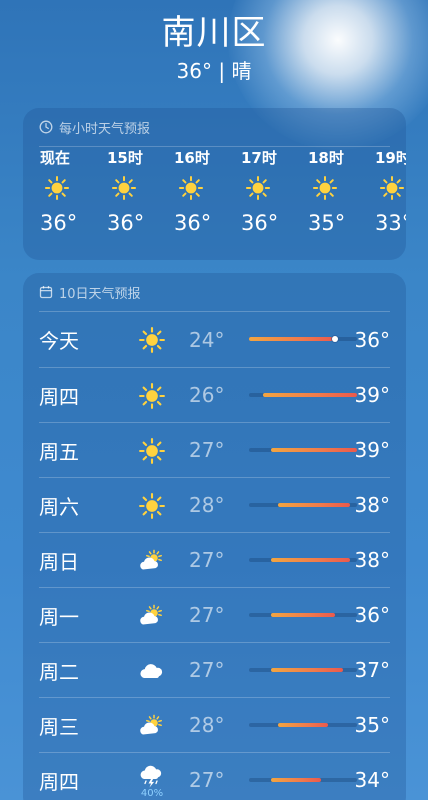  I want to click on hourly-item: 18时 35°, so click(341, 193).